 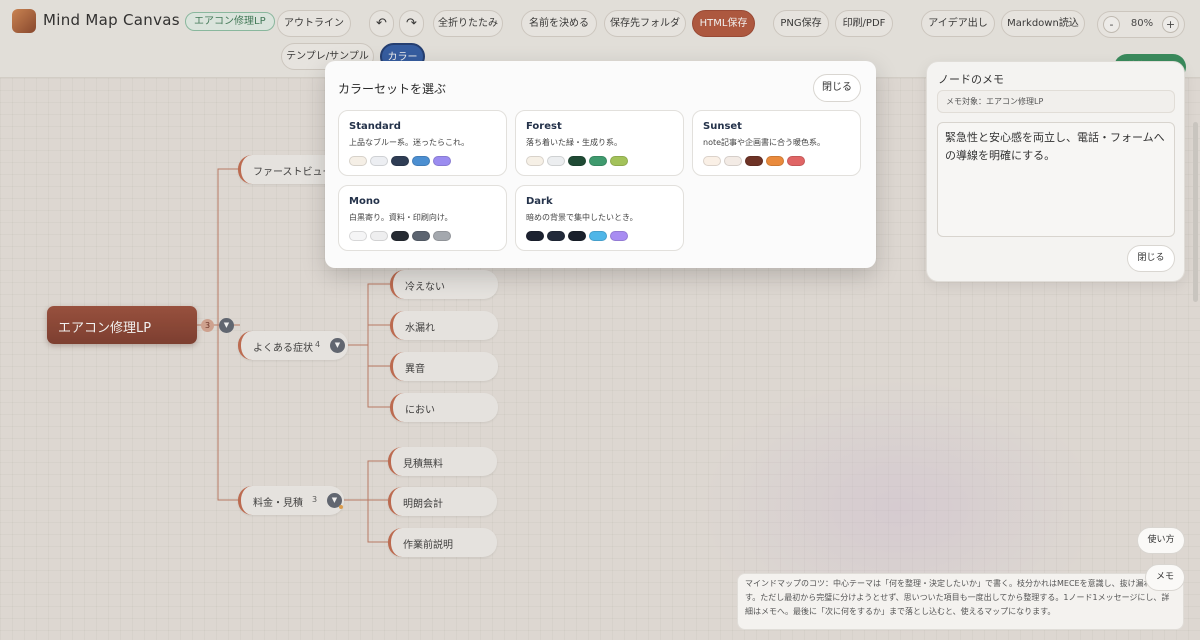 I want to click on memo-textarea: 緊急性と安心感を両立し、電話・フォームへの導線を明確にする。, so click(x=1056, y=179).